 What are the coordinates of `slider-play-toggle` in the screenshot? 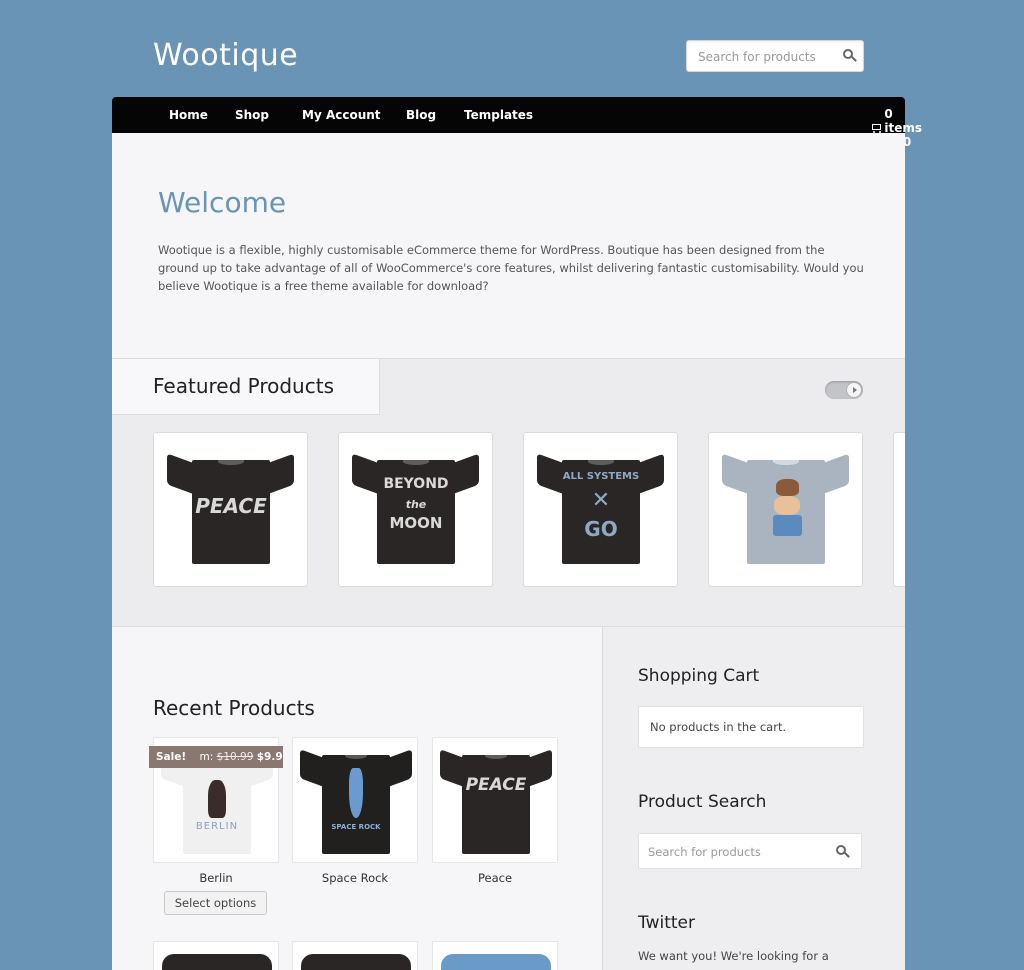 It's located at (844, 390).